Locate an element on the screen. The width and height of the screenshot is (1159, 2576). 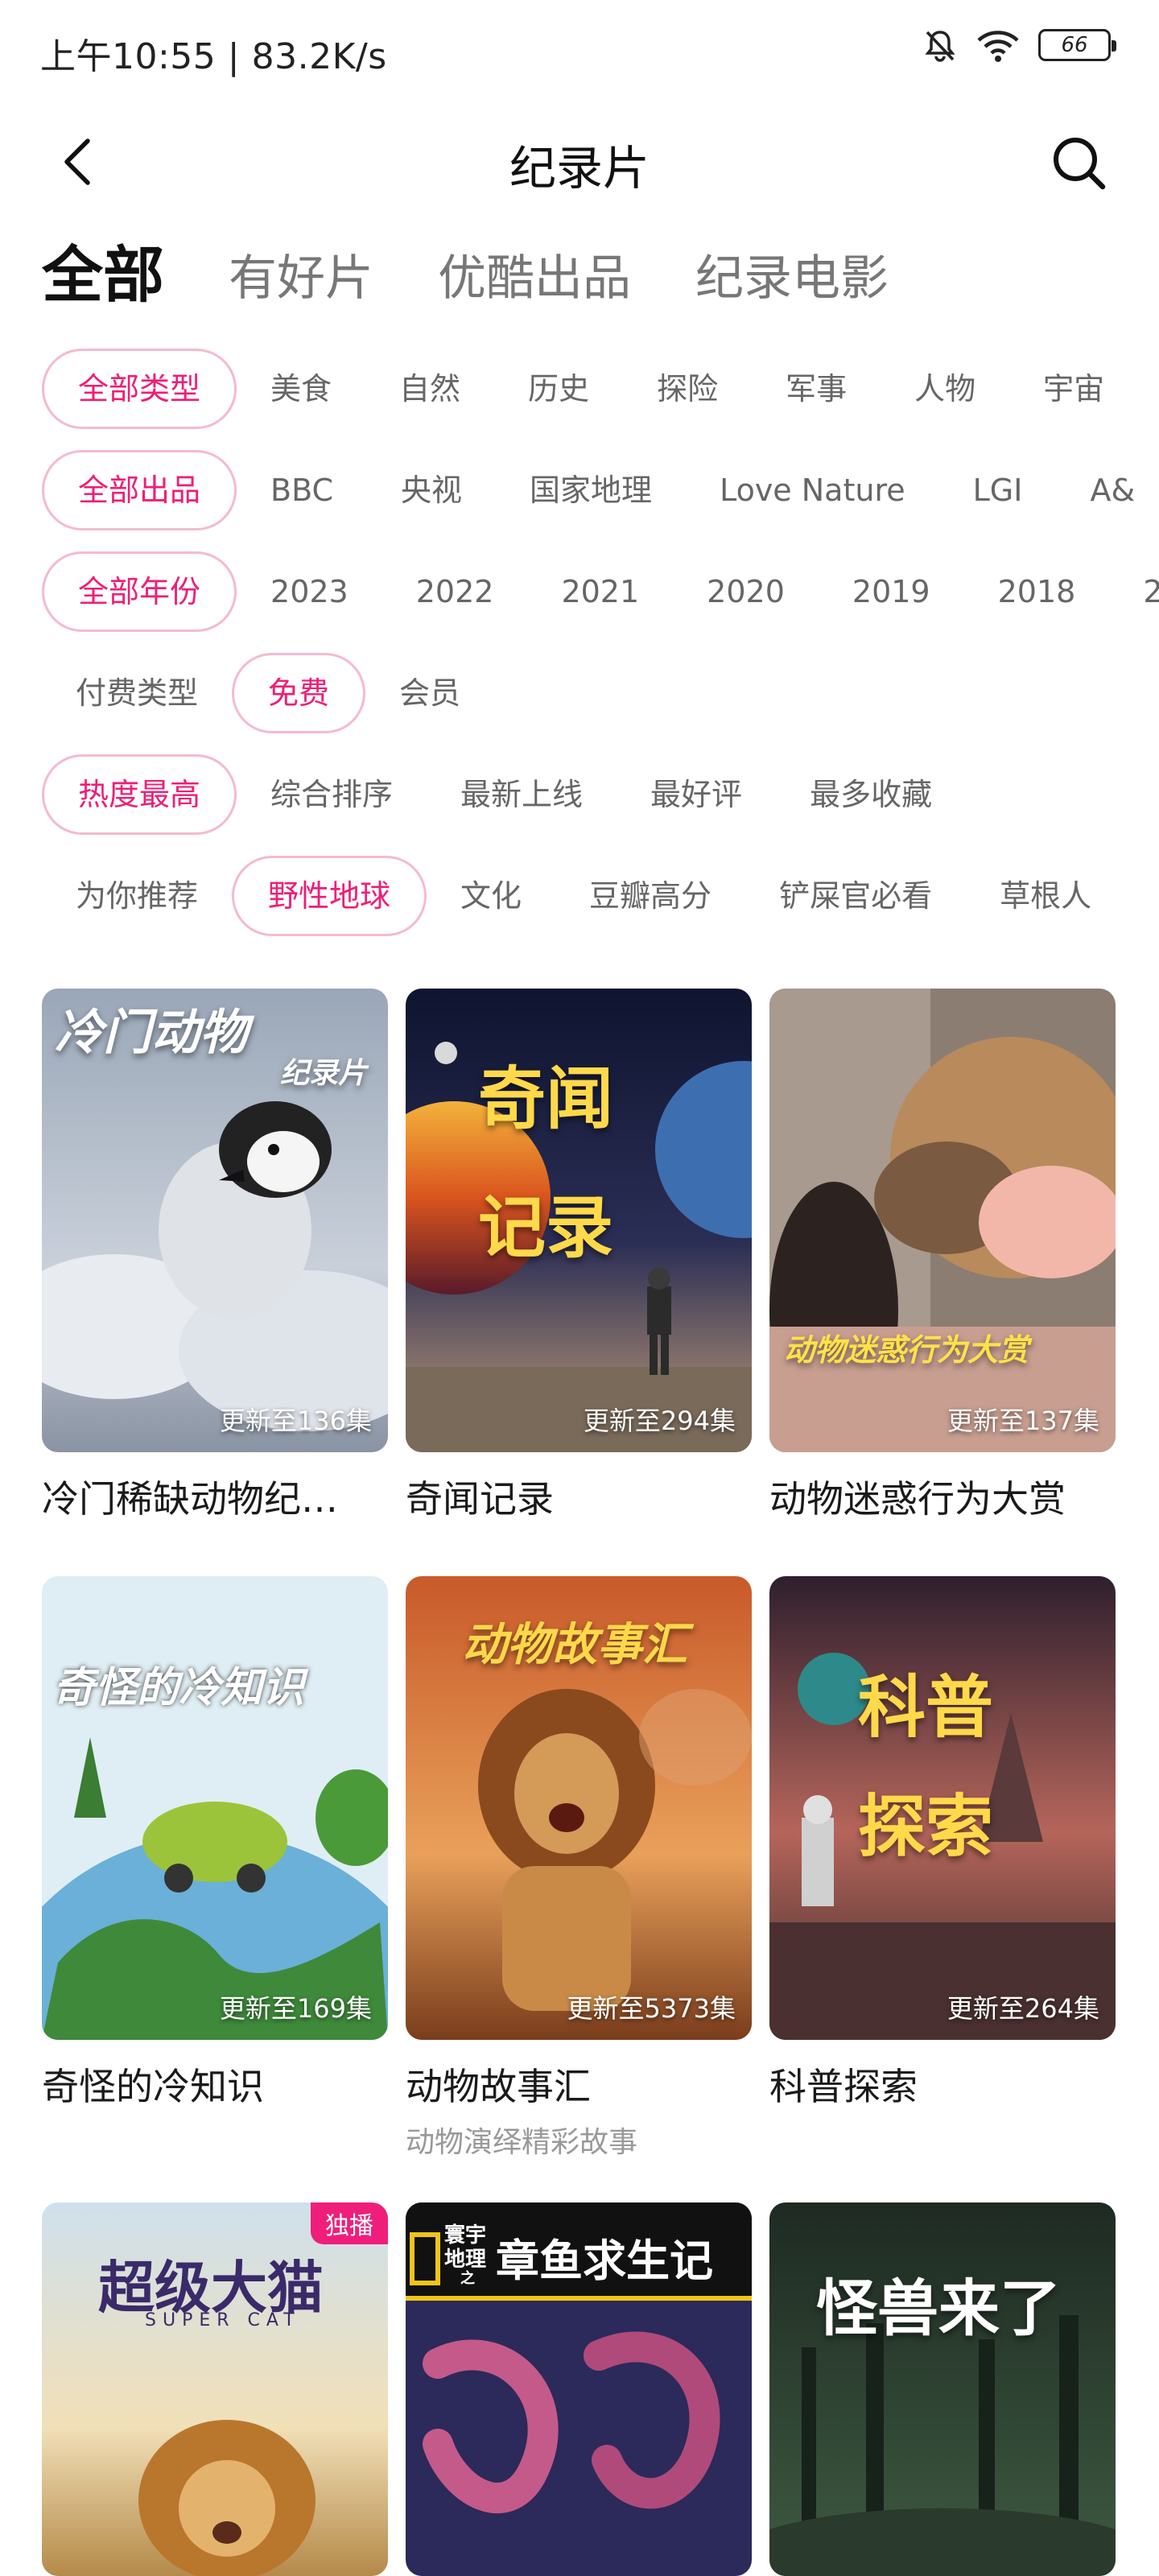
episode-count: 更新至294集 is located at coordinates (659, 1421).